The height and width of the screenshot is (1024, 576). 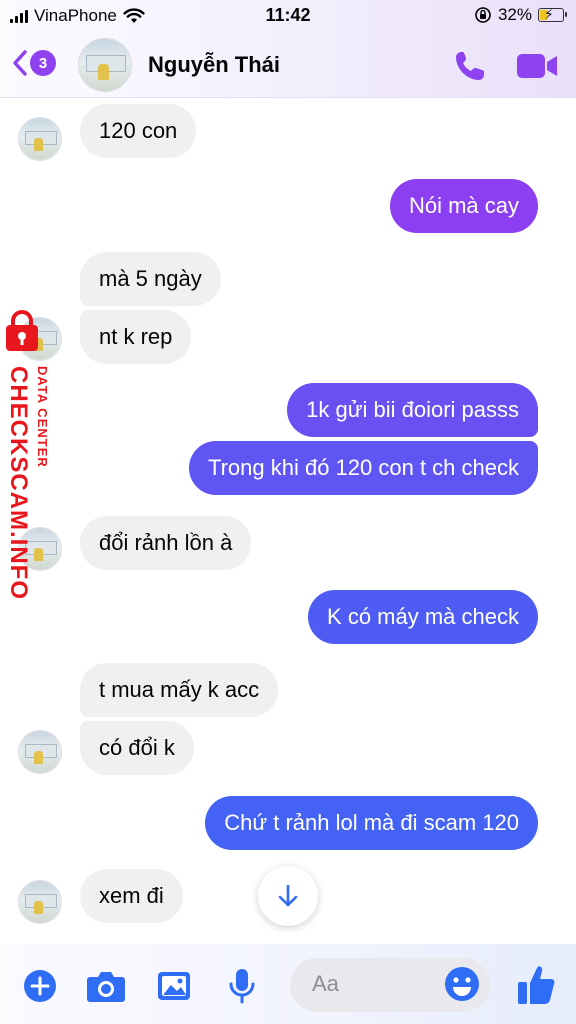 What do you see at coordinates (483, 15) in the screenshot?
I see `orientation-lock-icon` at bounding box center [483, 15].